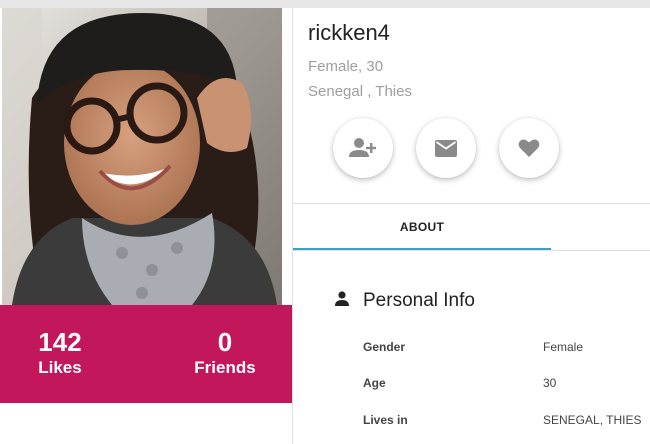 The image size is (650, 444). I want to click on person-add-icon, so click(362, 147).